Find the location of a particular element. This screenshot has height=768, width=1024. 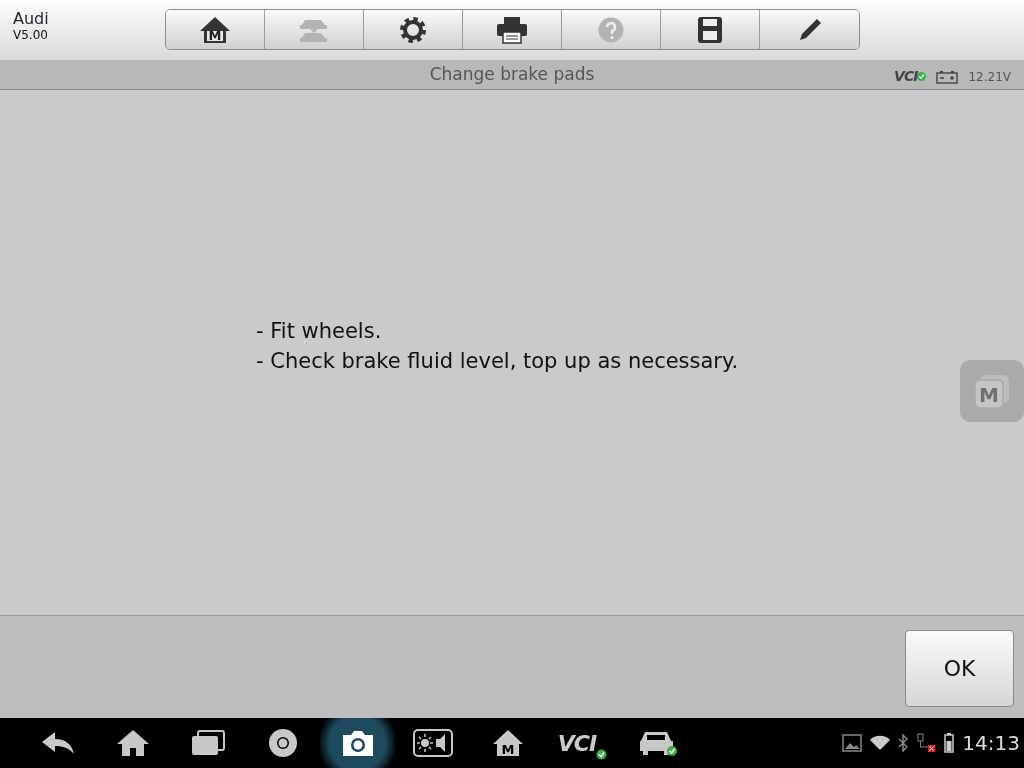

back-icon is located at coordinates (57, 743).